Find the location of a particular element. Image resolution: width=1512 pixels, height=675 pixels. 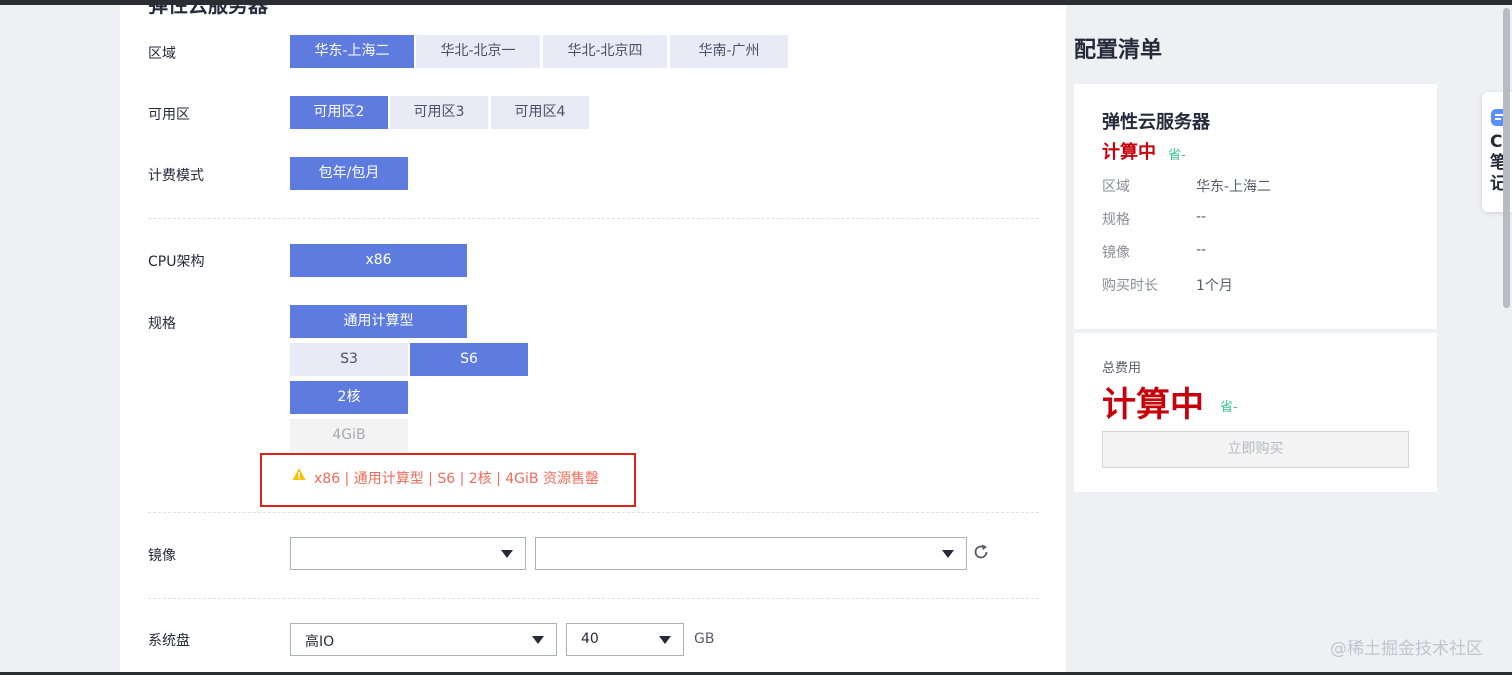

disk-type-select: 高IO is located at coordinates (423, 639).